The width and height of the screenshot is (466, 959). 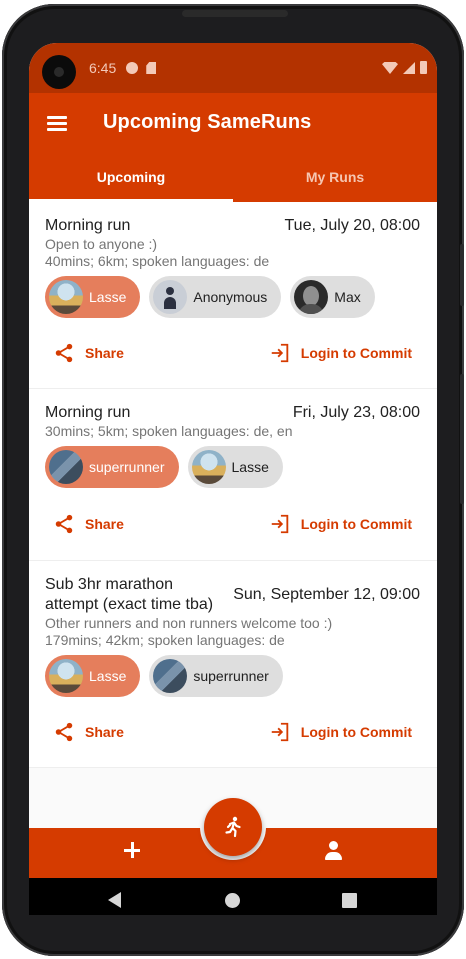 I want to click on signal-icon, so click(x=409, y=68).